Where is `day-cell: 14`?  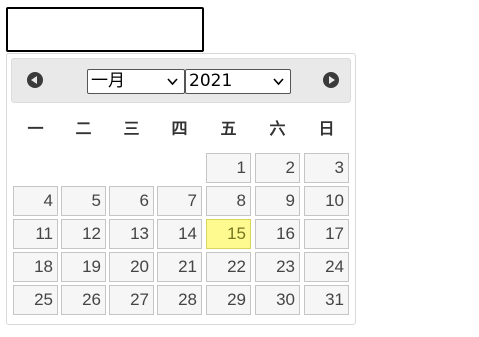 day-cell: 14 is located at coordinates (179, 234).